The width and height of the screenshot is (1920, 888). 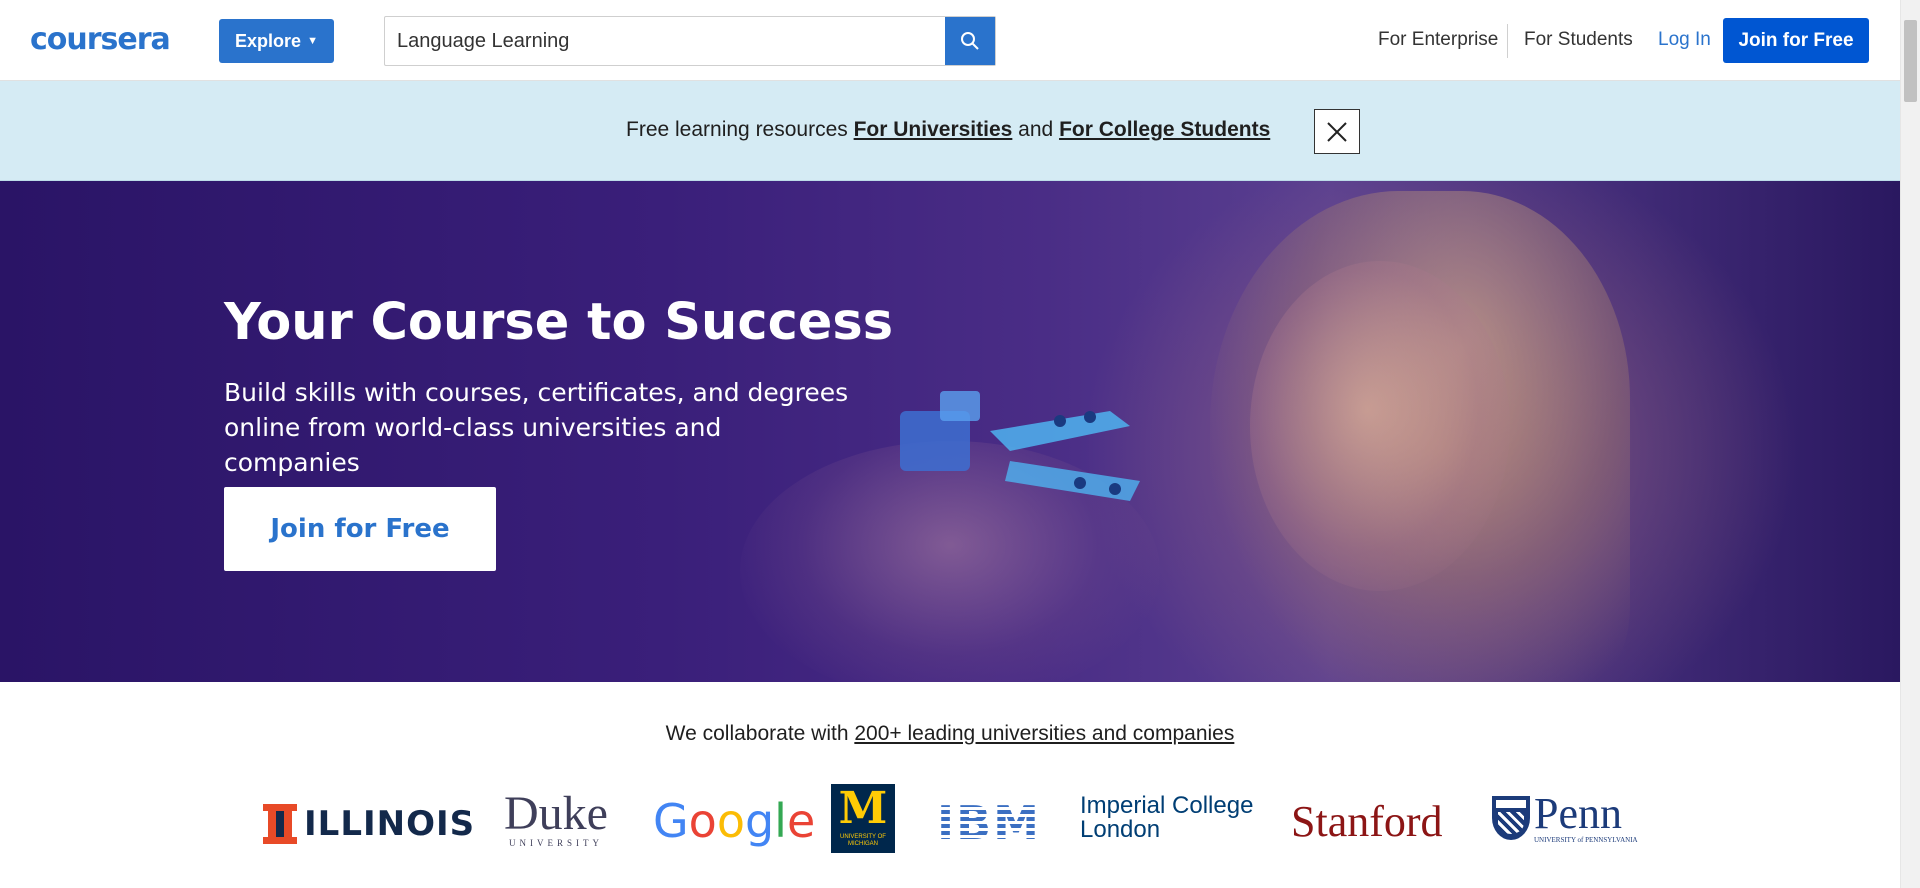 What do you see at coordinates (280, 824) in the screenshot?
I see `illinois-block-i-icon` at bounding box center [280, 824].